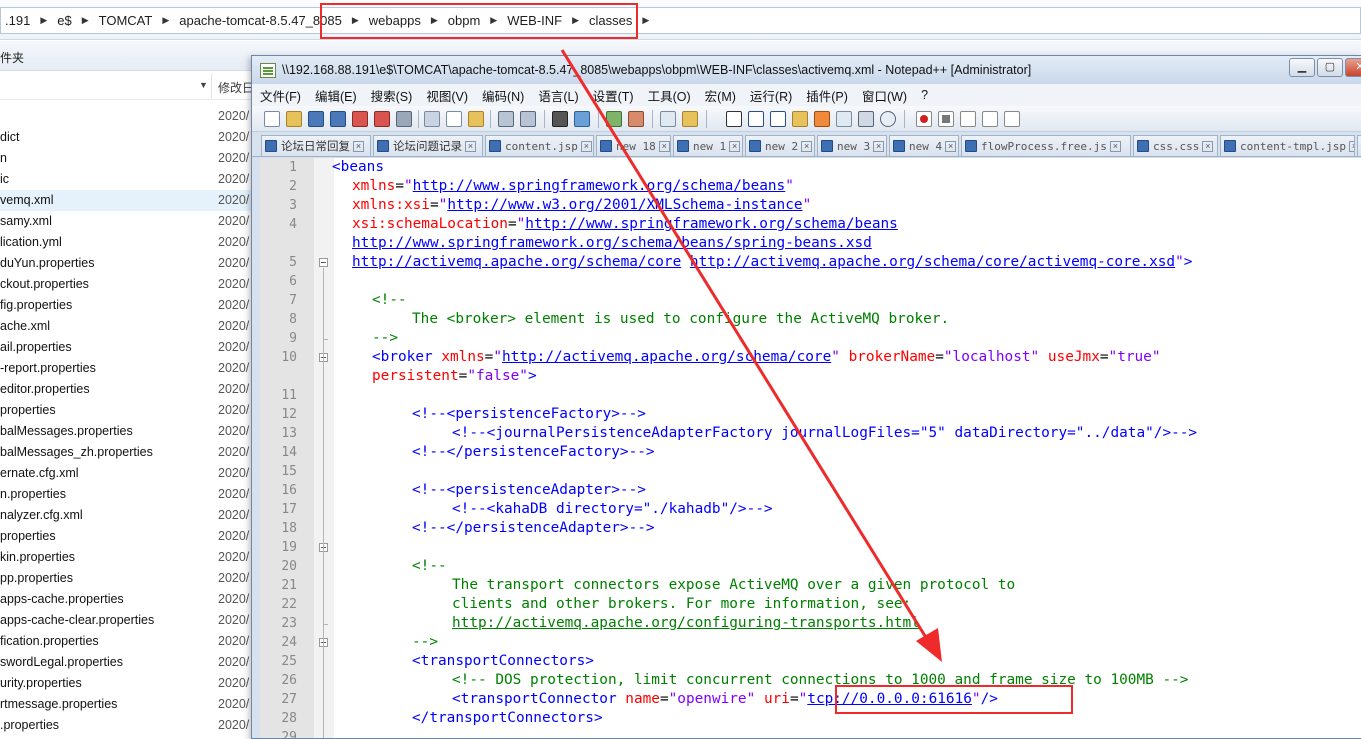 Image resolution: width=1361 pixels, height=739 pixels. Describe the element at coordinates (1359, 145) in the screenshot. I see `document-tab: new` at that location.